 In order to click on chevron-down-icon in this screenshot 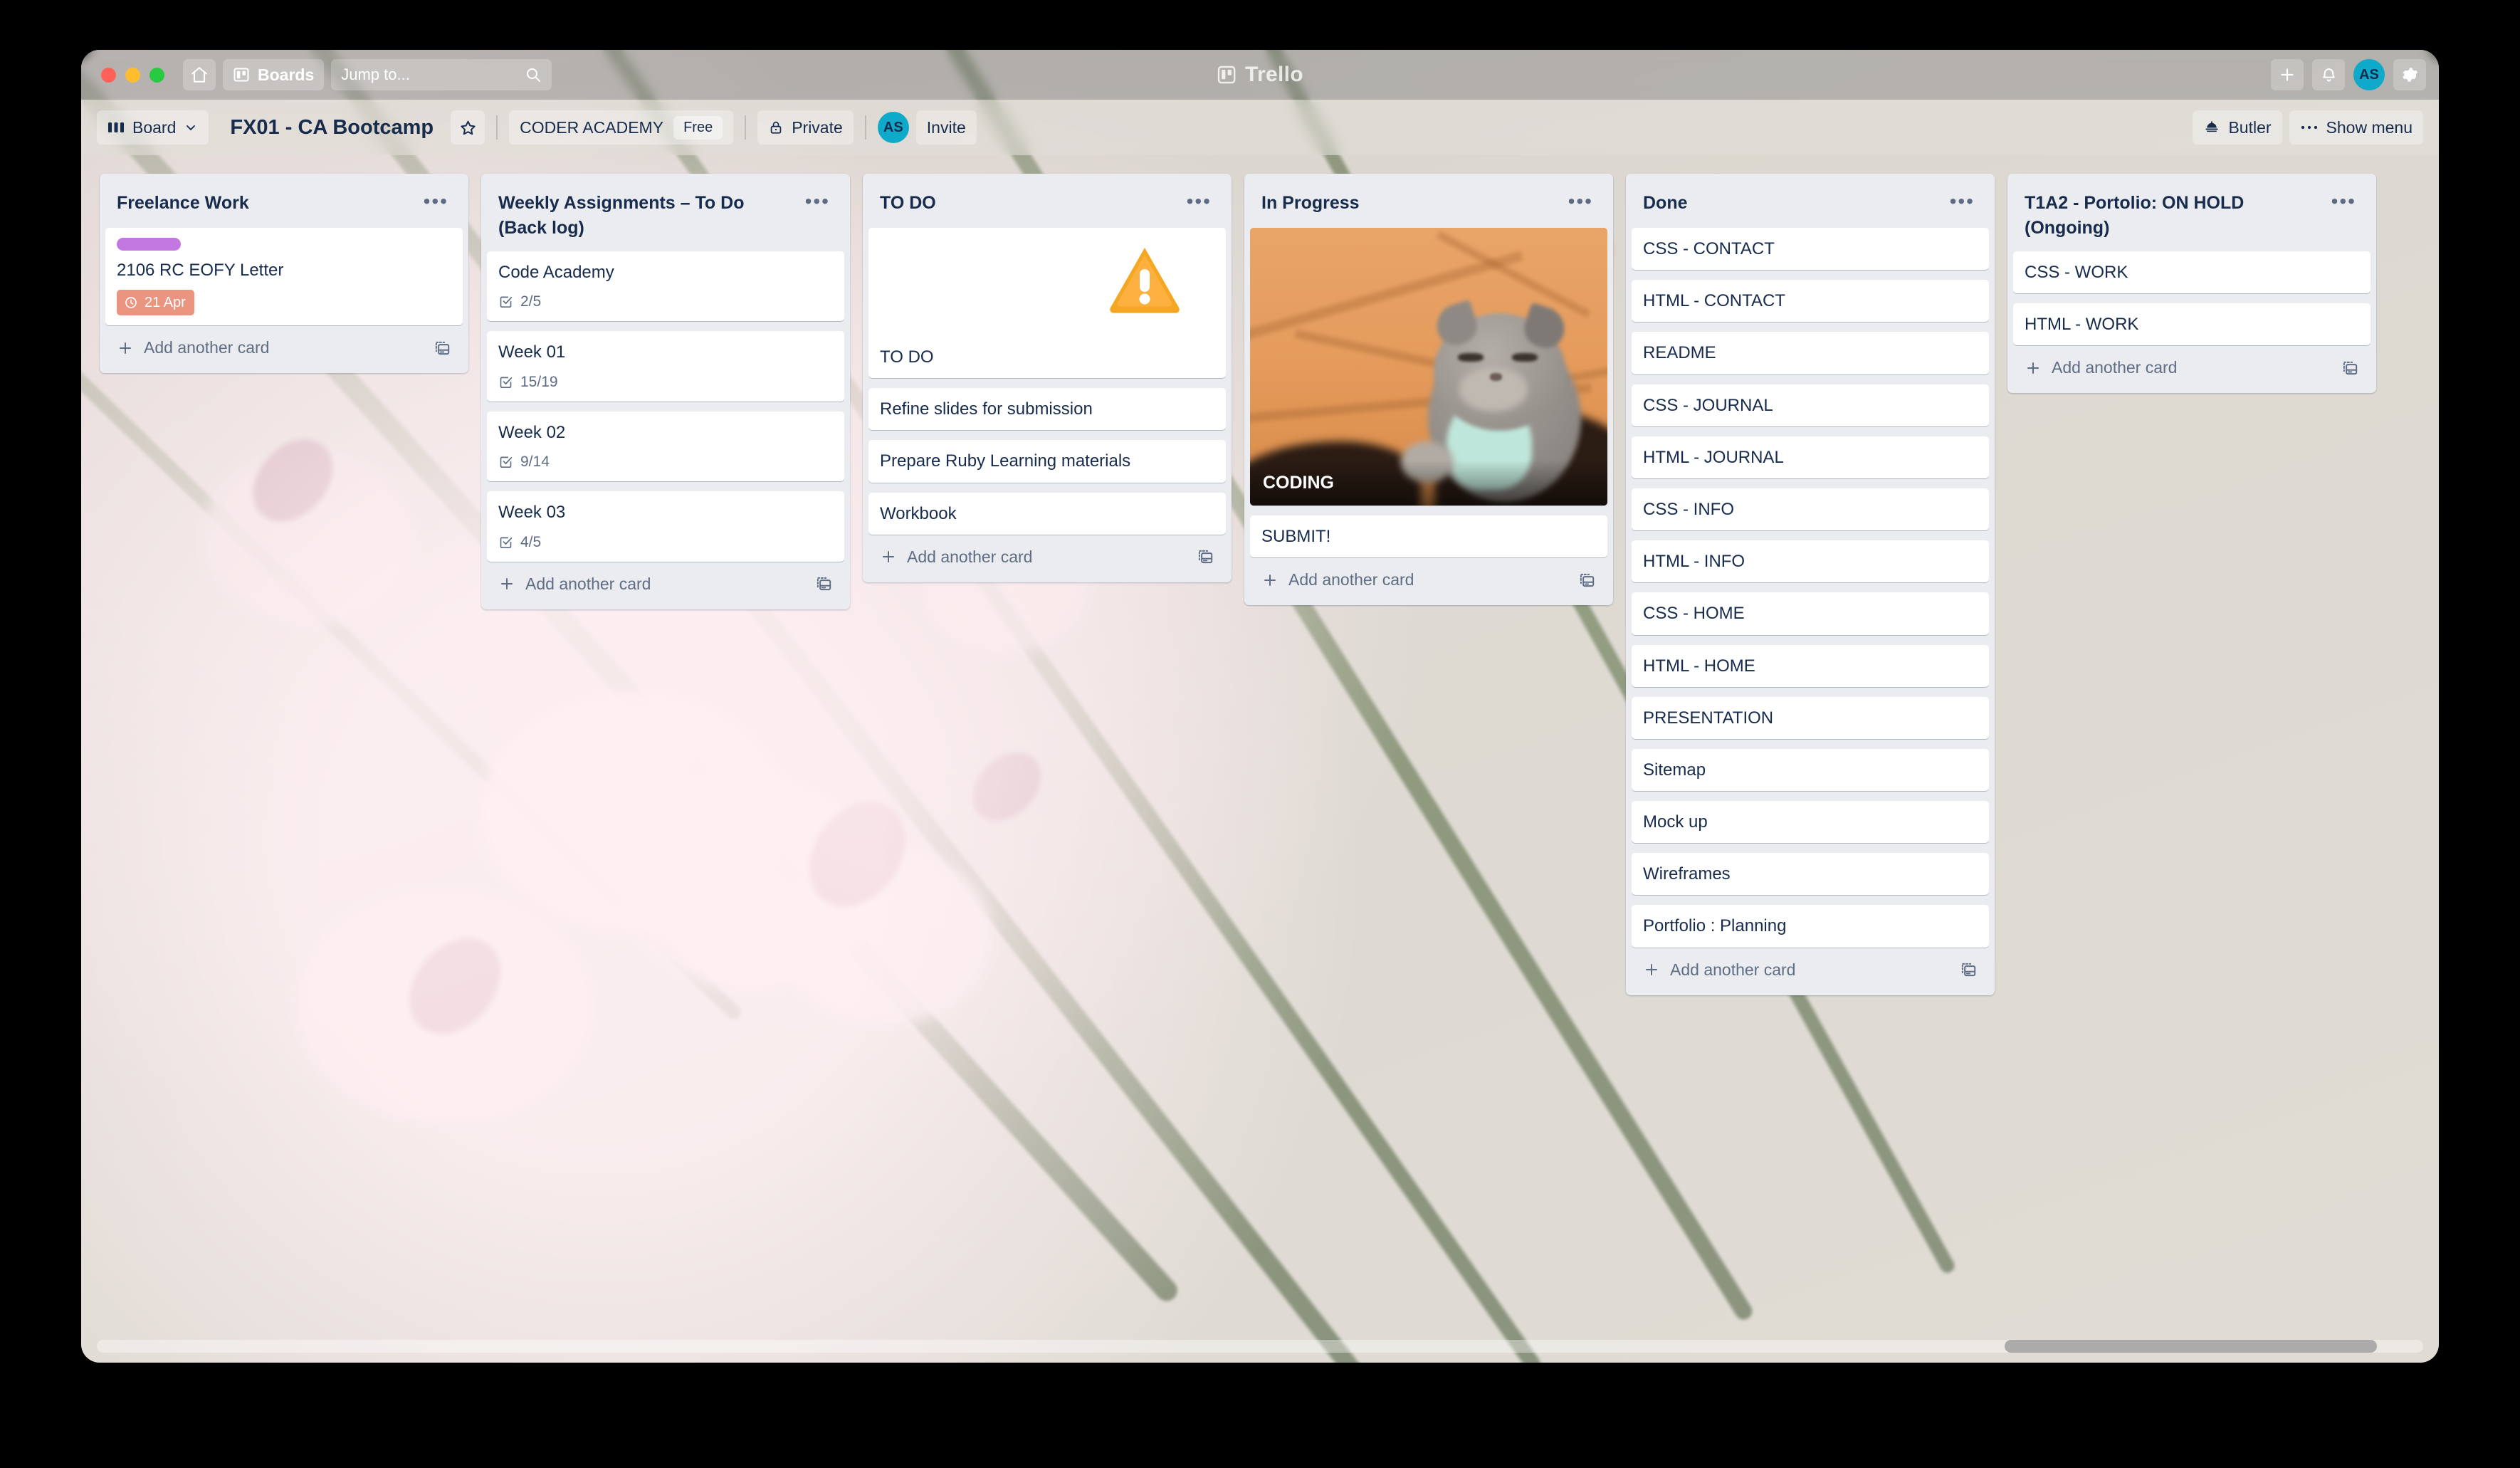, I will do `click(191, 128)`.